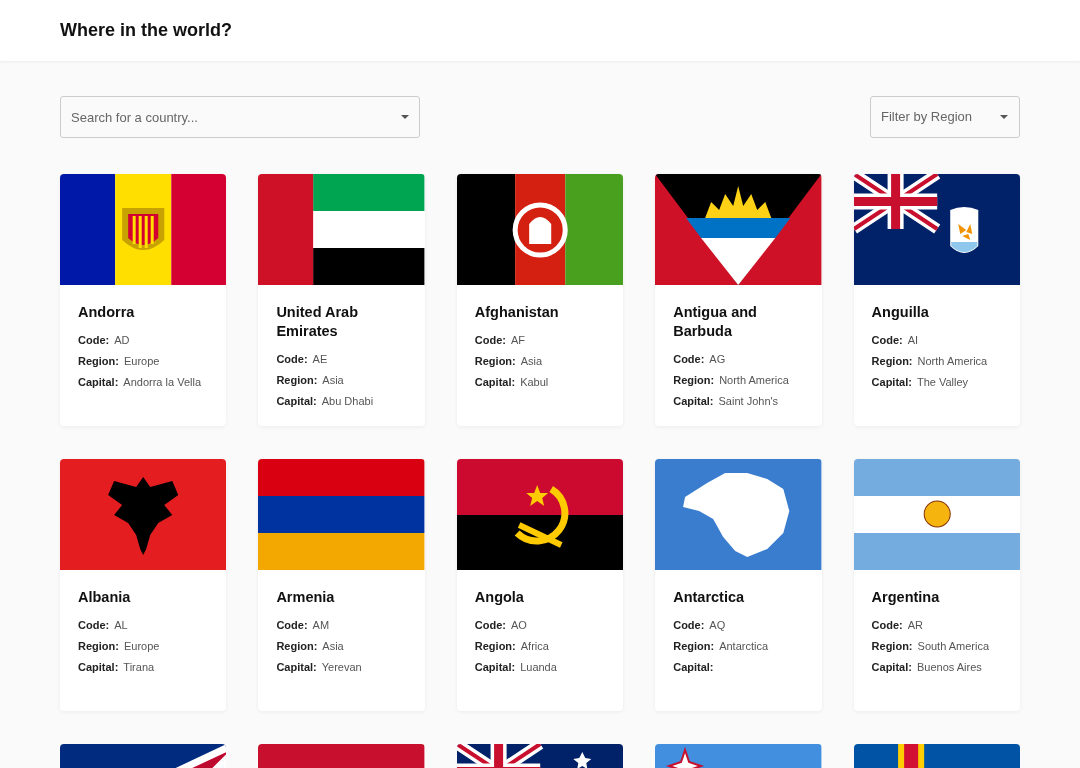 This screenshot has width=1080, height=768. I want to click on country-card: Armenia Code: AM Region: Asia Capital: Yerevan, so click(341, 585).